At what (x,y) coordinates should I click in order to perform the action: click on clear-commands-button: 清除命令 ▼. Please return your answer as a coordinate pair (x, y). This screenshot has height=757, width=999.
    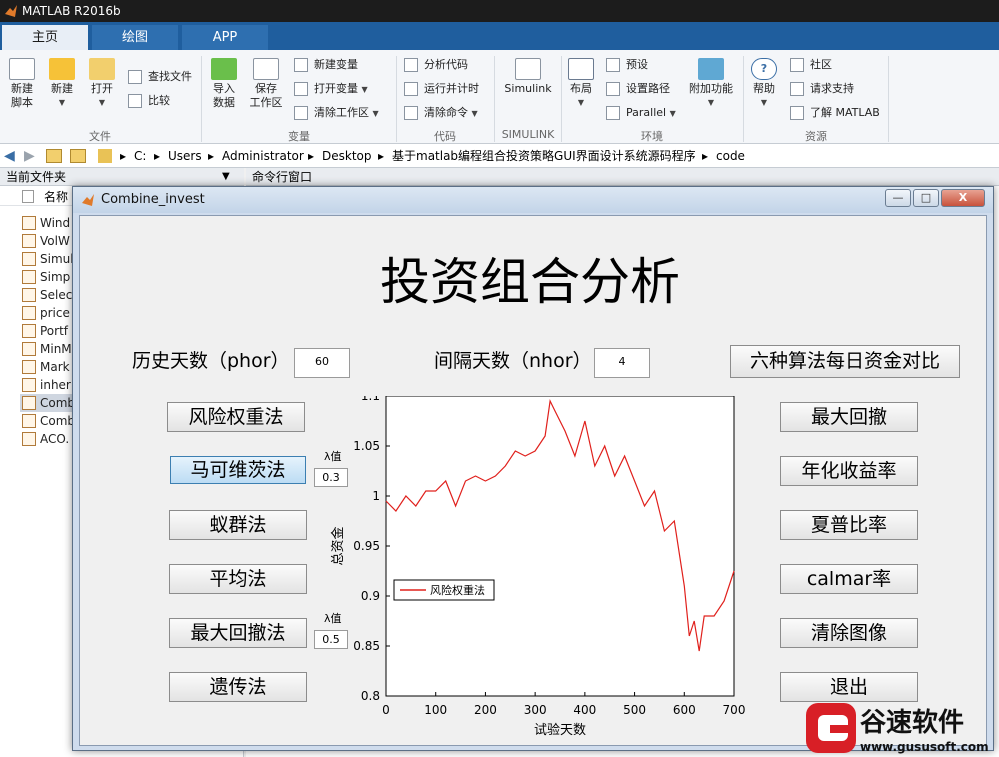
    Looking at the image, I should click on (441, 113).